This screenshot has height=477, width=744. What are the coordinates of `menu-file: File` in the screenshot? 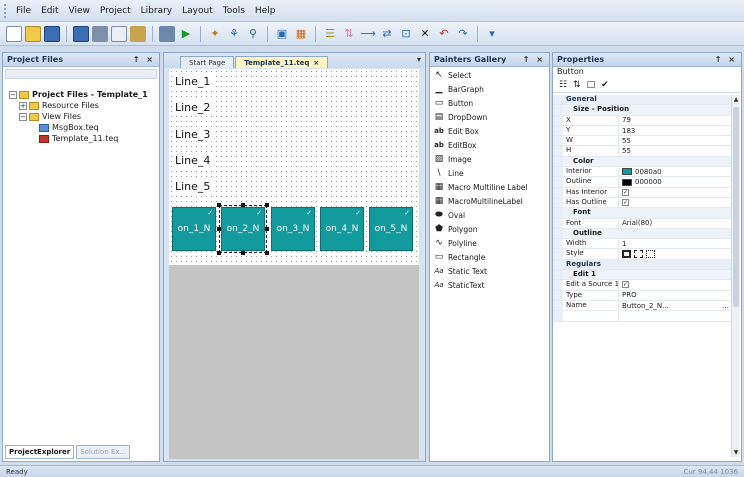 It's located at (23, 11).